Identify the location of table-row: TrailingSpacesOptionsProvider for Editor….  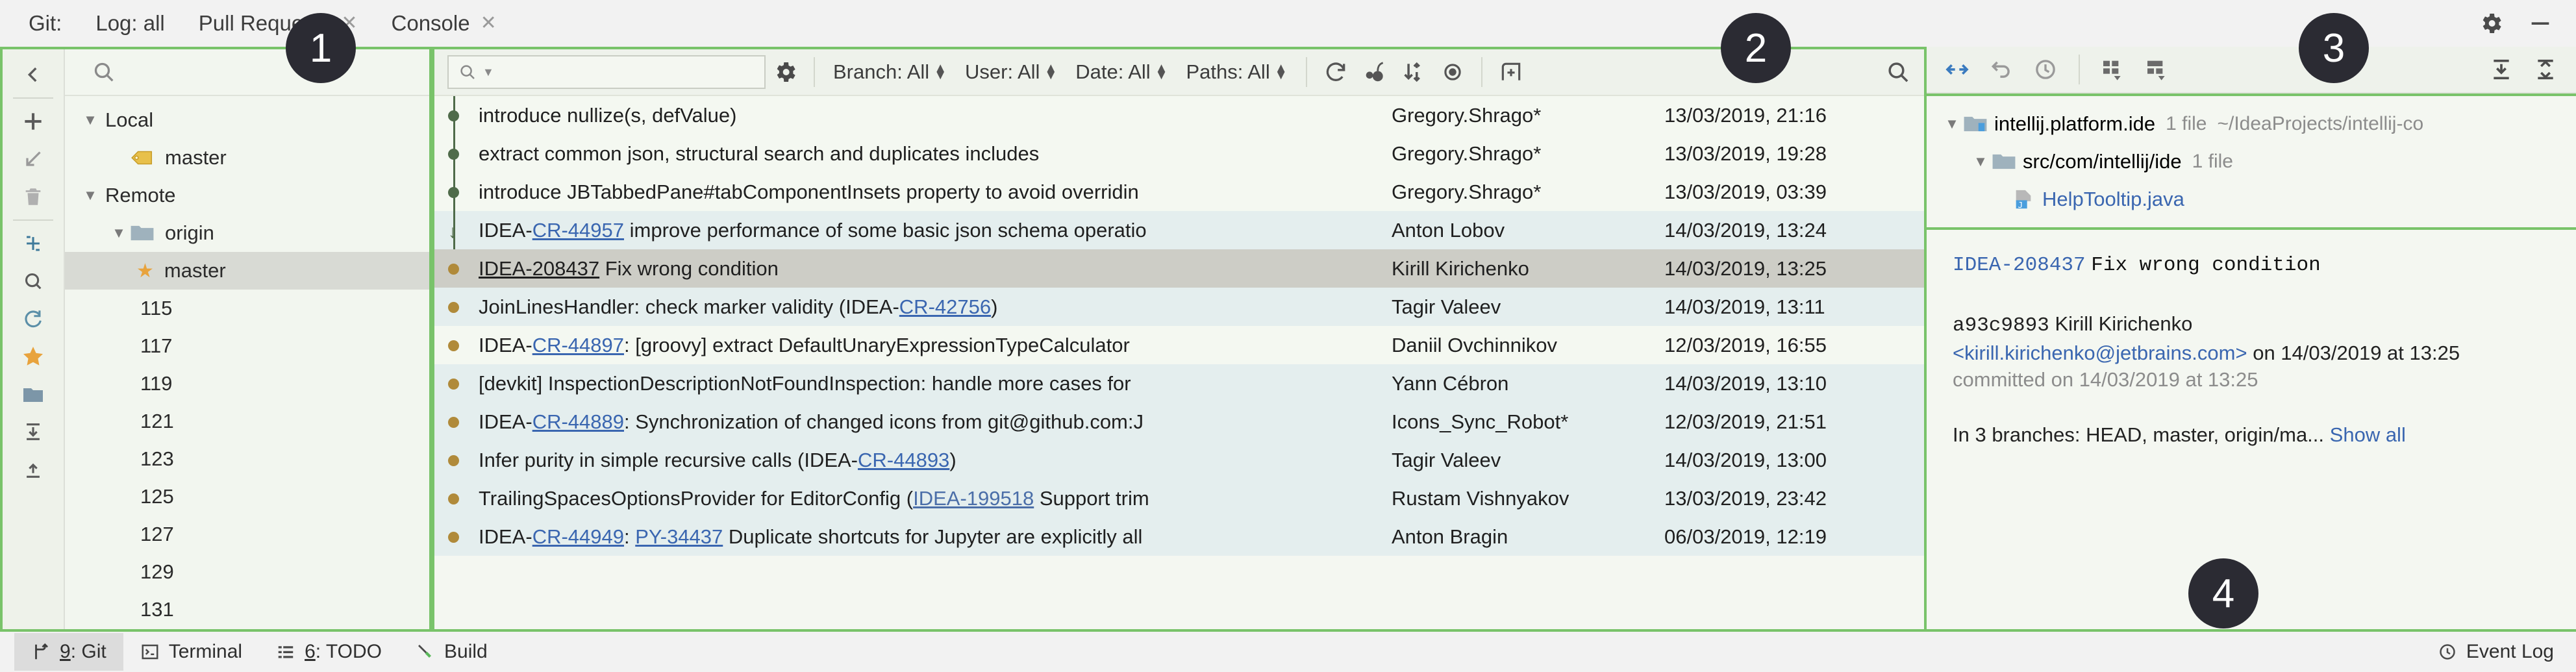
(1179, 498).